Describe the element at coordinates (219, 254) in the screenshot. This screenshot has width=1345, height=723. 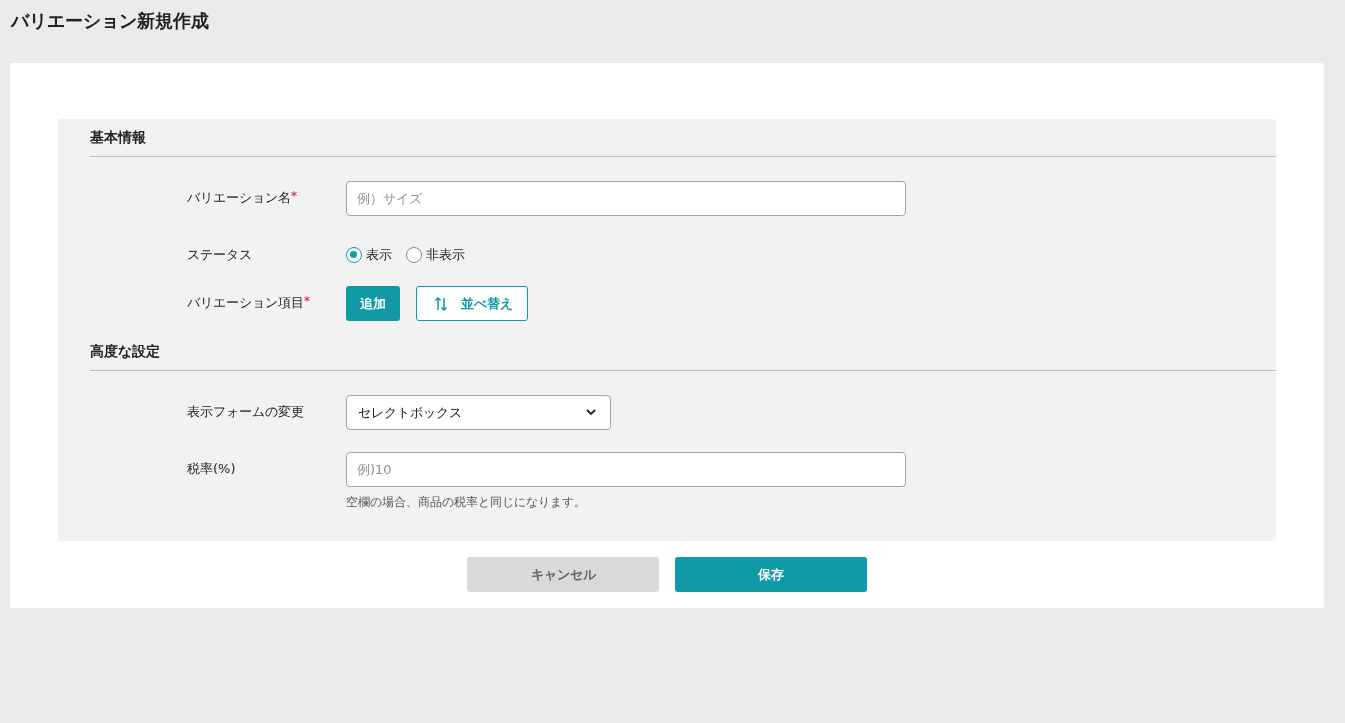
I see `field-label: ステータス` at that location.